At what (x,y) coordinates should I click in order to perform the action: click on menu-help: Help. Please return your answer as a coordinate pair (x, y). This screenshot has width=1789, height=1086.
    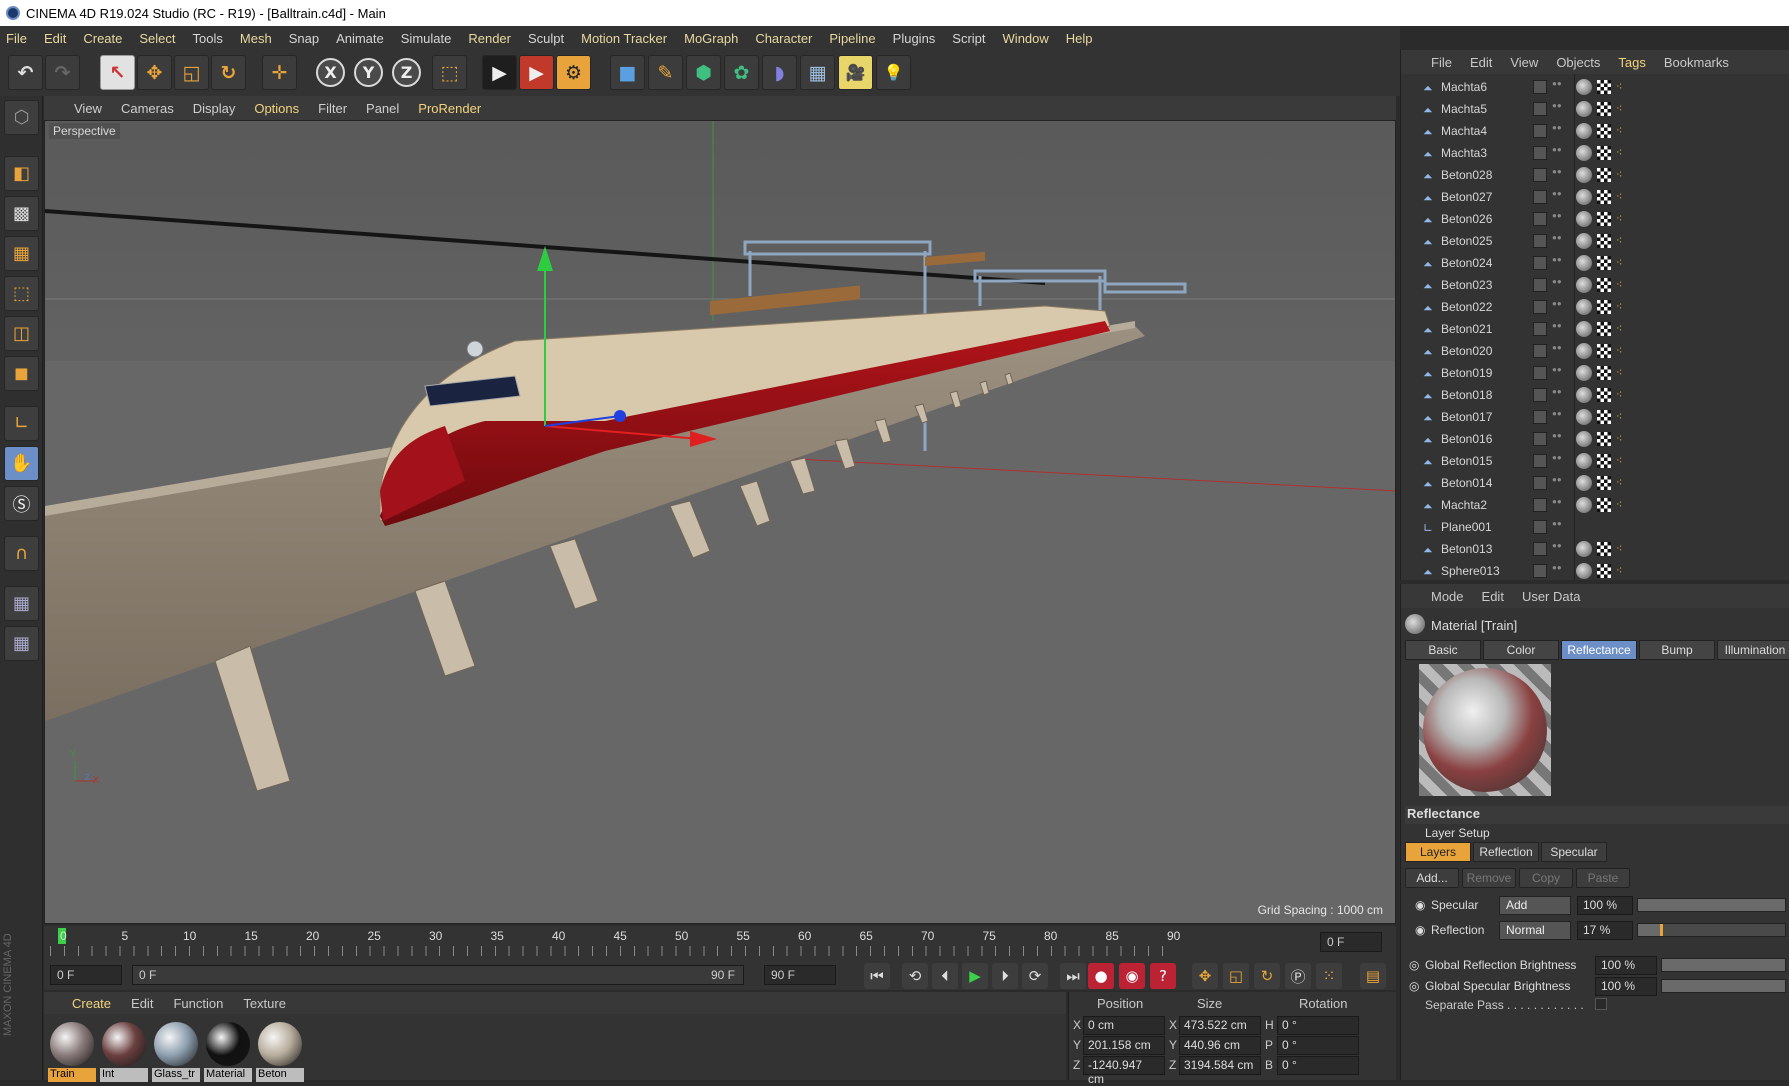
    Looking at the image, I should click on (1079, 38).